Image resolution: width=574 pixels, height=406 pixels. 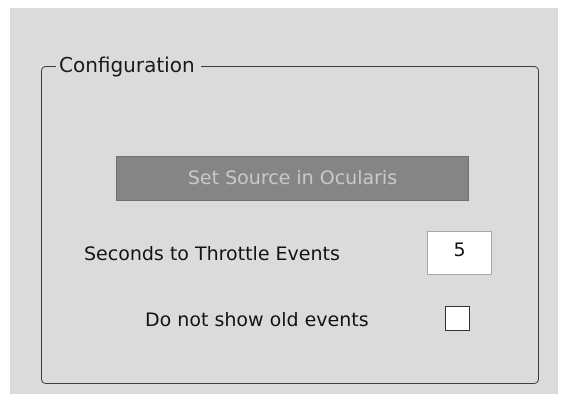 What do you see at coordinates (457, 318) in the screenshot?
I see `hide-old-events-checkbox` at bounding box center [457, 318].